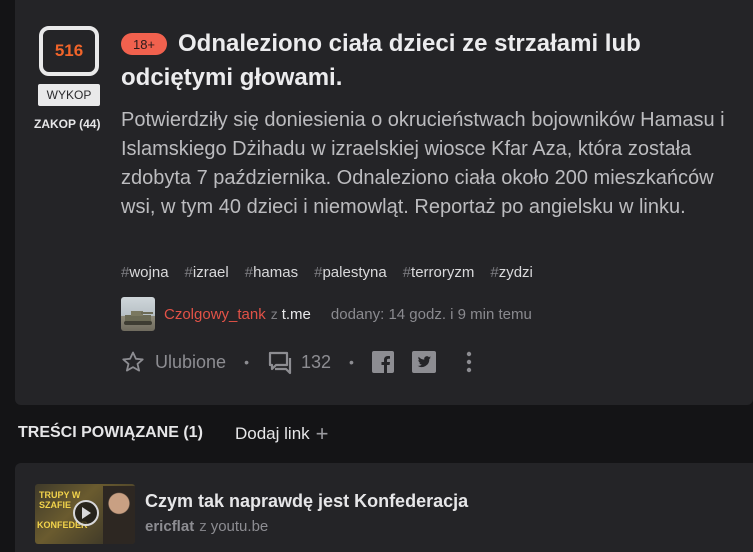 This screenshot has width=753, height=552. What do you see at coordinates (423, 362) in the screenshot?
I see `twitter-icon` at bounding box center [423, 362].